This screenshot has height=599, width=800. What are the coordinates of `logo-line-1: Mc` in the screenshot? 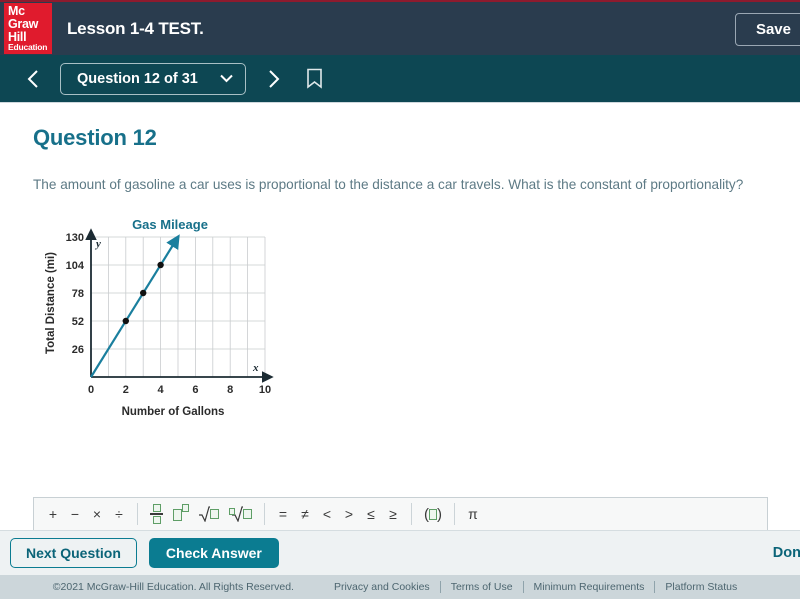 It's located at (16, 11).